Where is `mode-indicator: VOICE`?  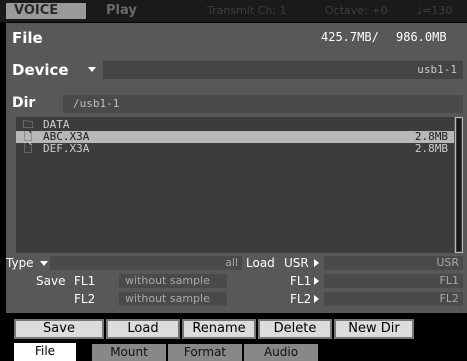 mode-indicator: VOICE is located at coordinates (46, 11).